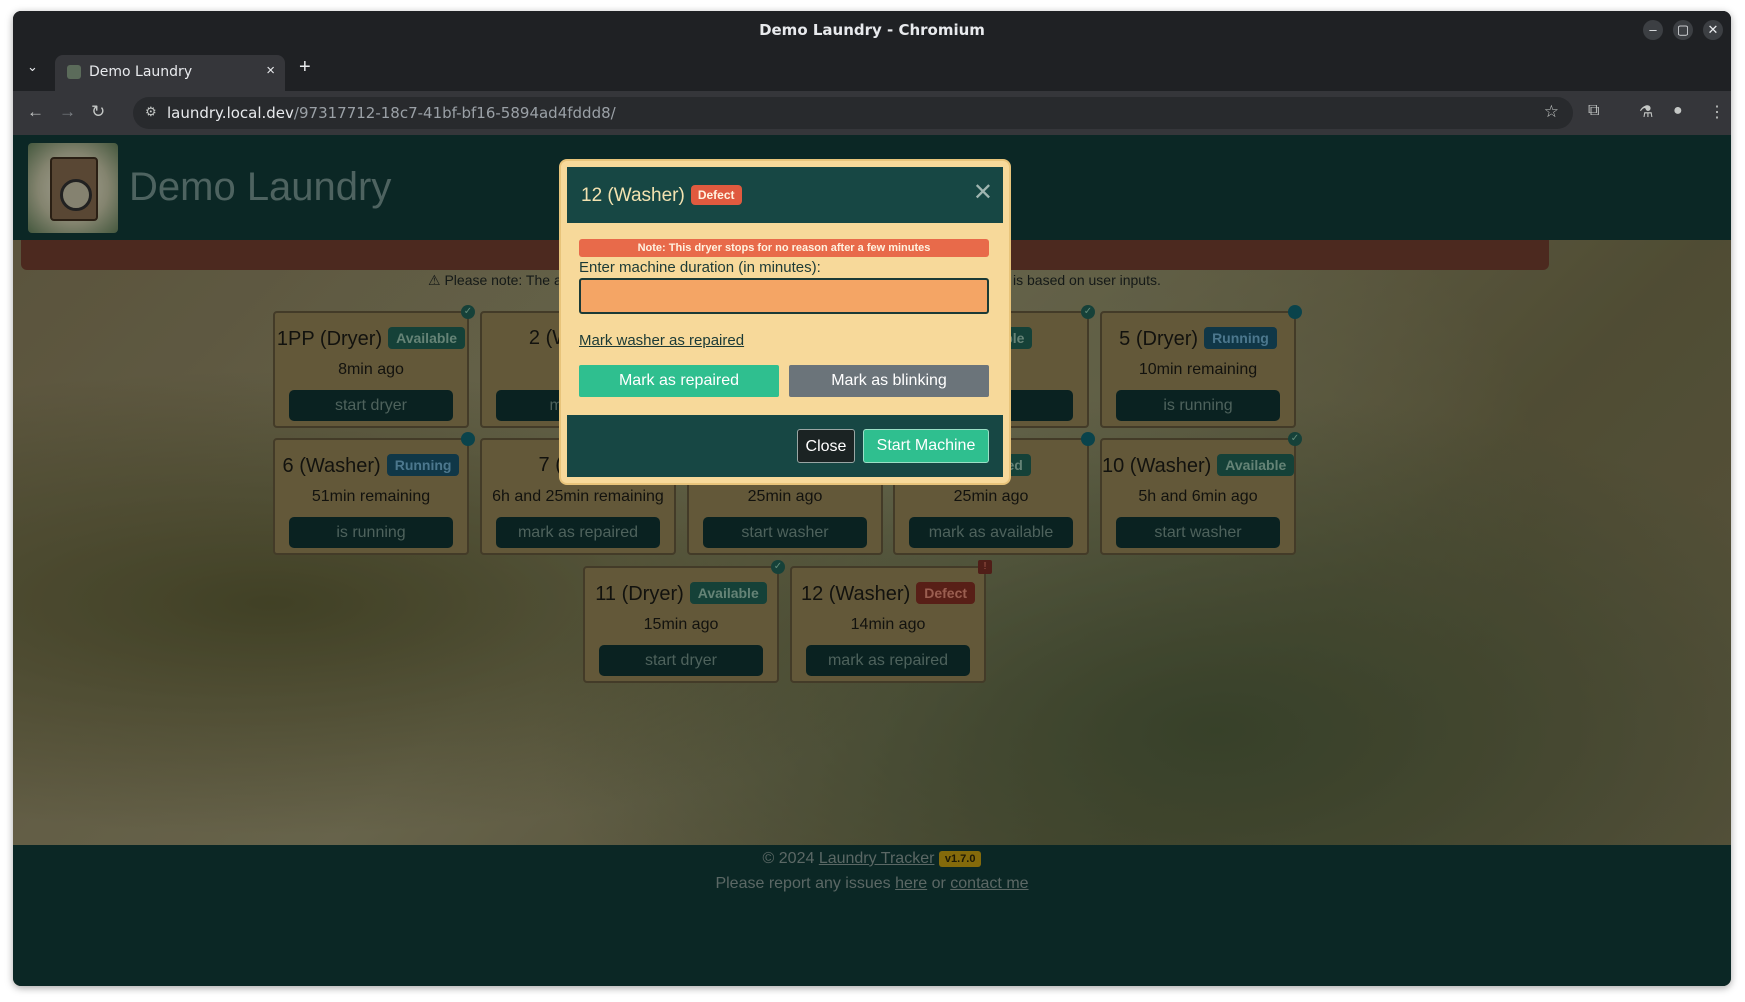  What do you see at coordinates (826, 446) in the screenshot?
I see `modal-close-button: Close` at bounding box center [826, 446].